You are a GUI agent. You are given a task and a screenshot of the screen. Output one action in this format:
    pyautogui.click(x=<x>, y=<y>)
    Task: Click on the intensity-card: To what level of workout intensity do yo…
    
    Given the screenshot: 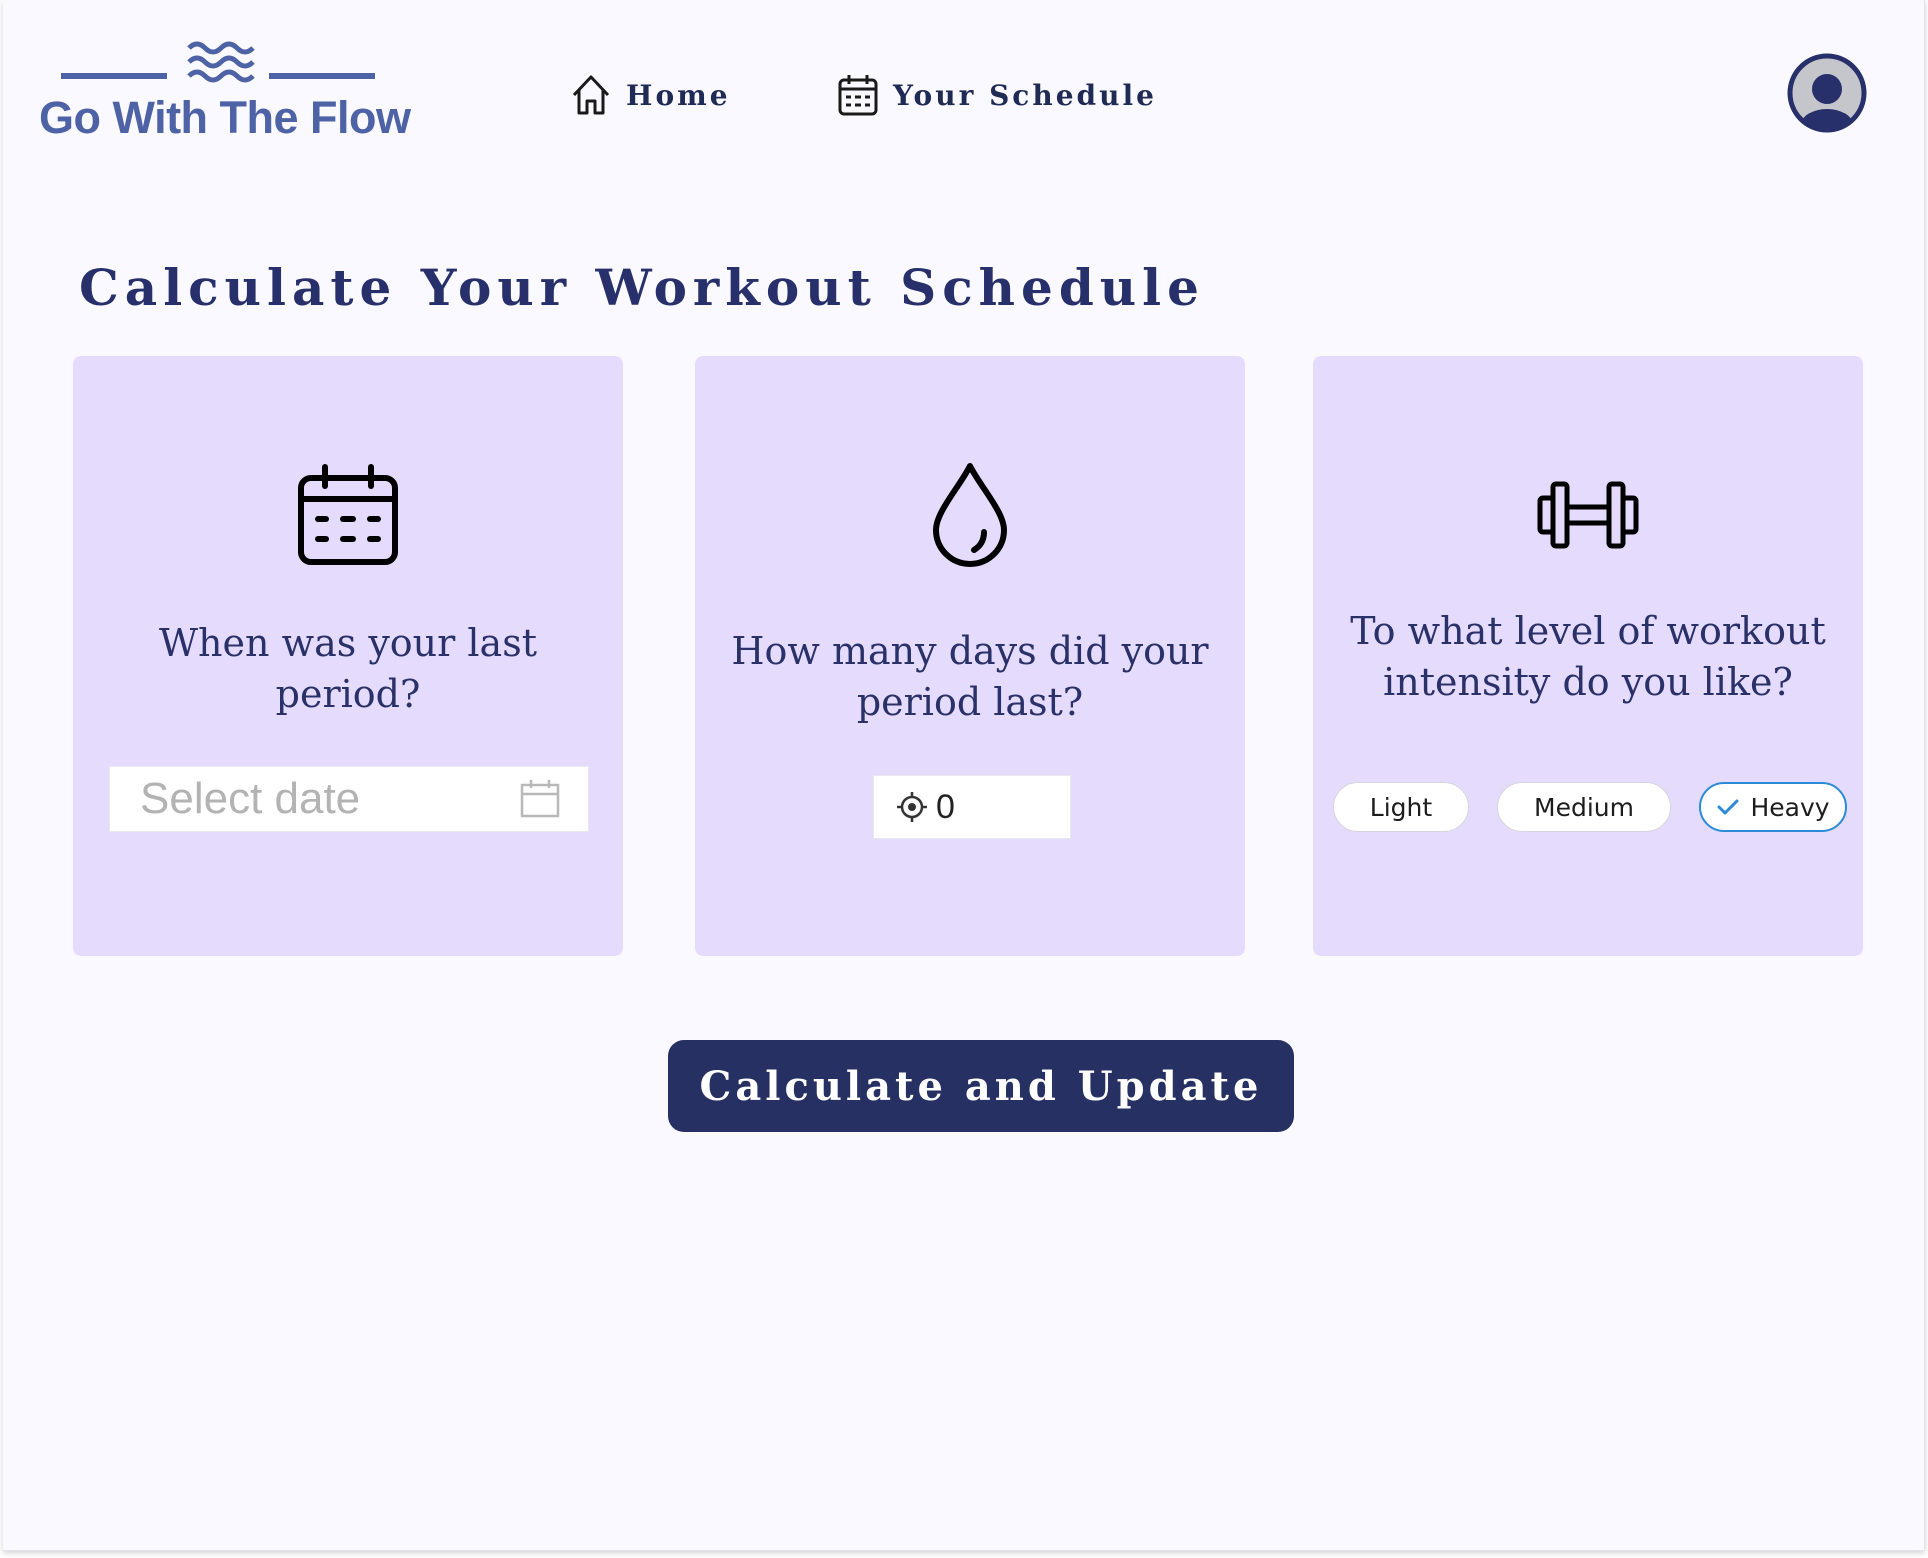 What is the action you would take?
    pyautogui.click(x=1588, y=656)
    